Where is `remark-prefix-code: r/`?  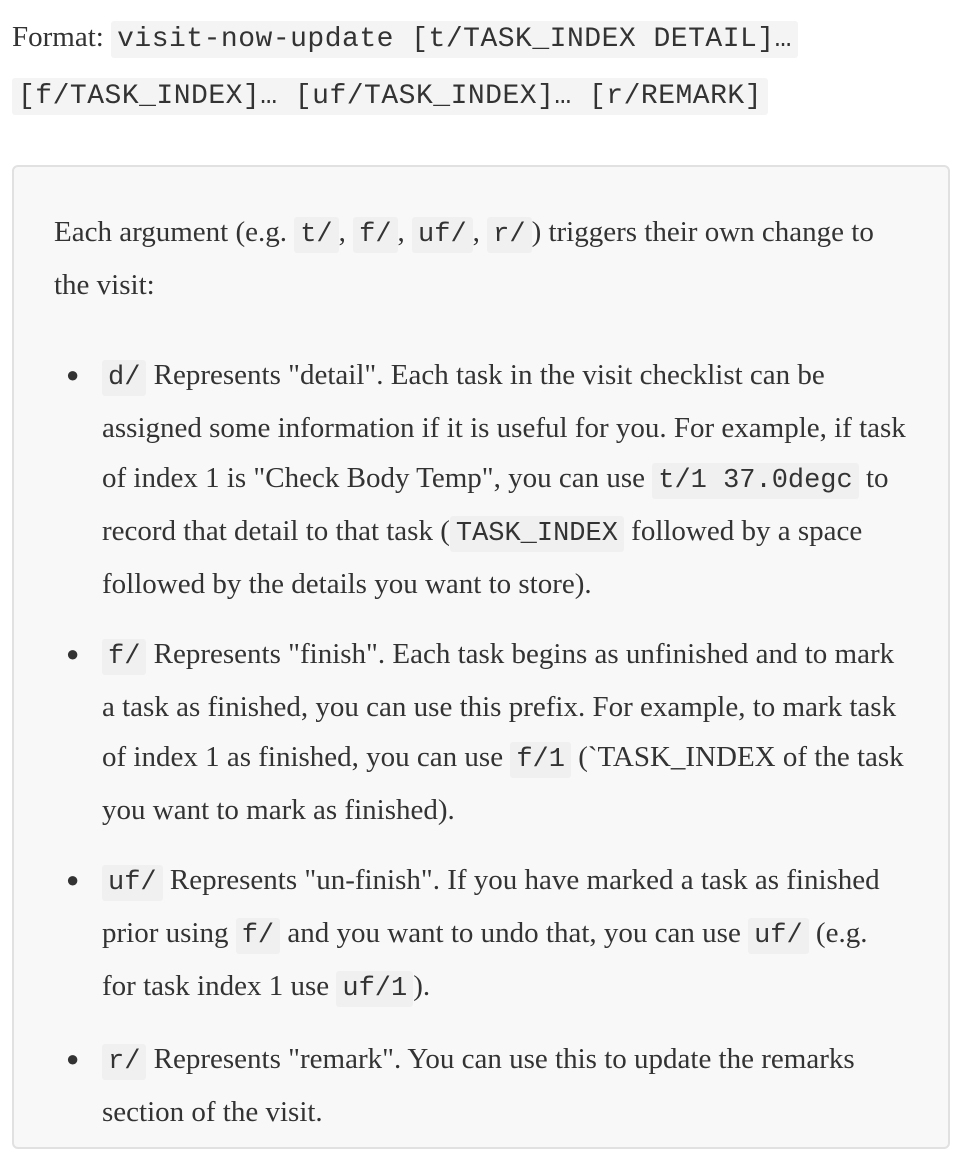 remark-prefix-code: r/ is located at coordinates (124, 1062).